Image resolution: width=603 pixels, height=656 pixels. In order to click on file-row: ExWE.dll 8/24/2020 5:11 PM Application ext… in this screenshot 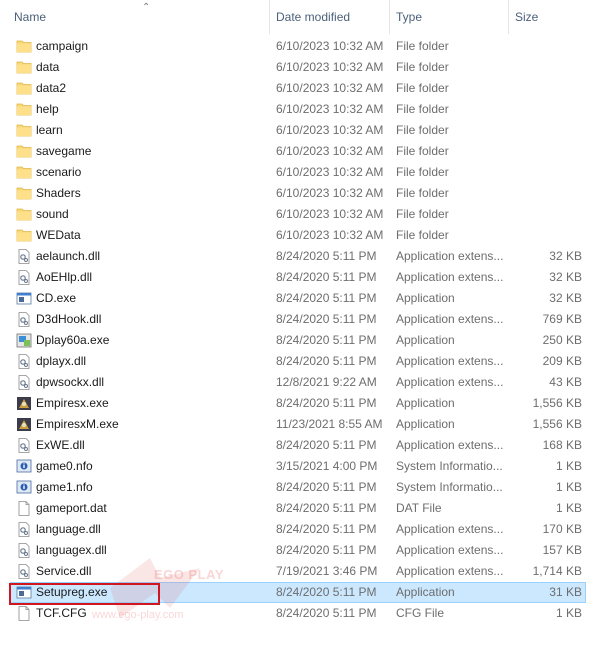, I will do `click(301, 445)`.